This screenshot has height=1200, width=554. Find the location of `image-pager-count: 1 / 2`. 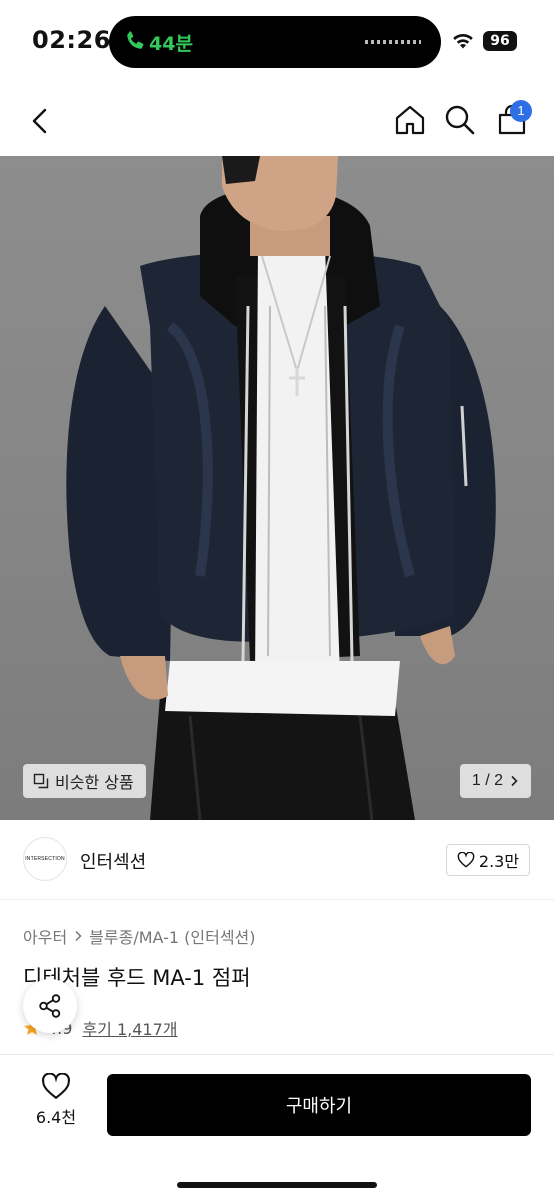

image-pager-count: 1 / 2 is located at coordinates (487, 780).